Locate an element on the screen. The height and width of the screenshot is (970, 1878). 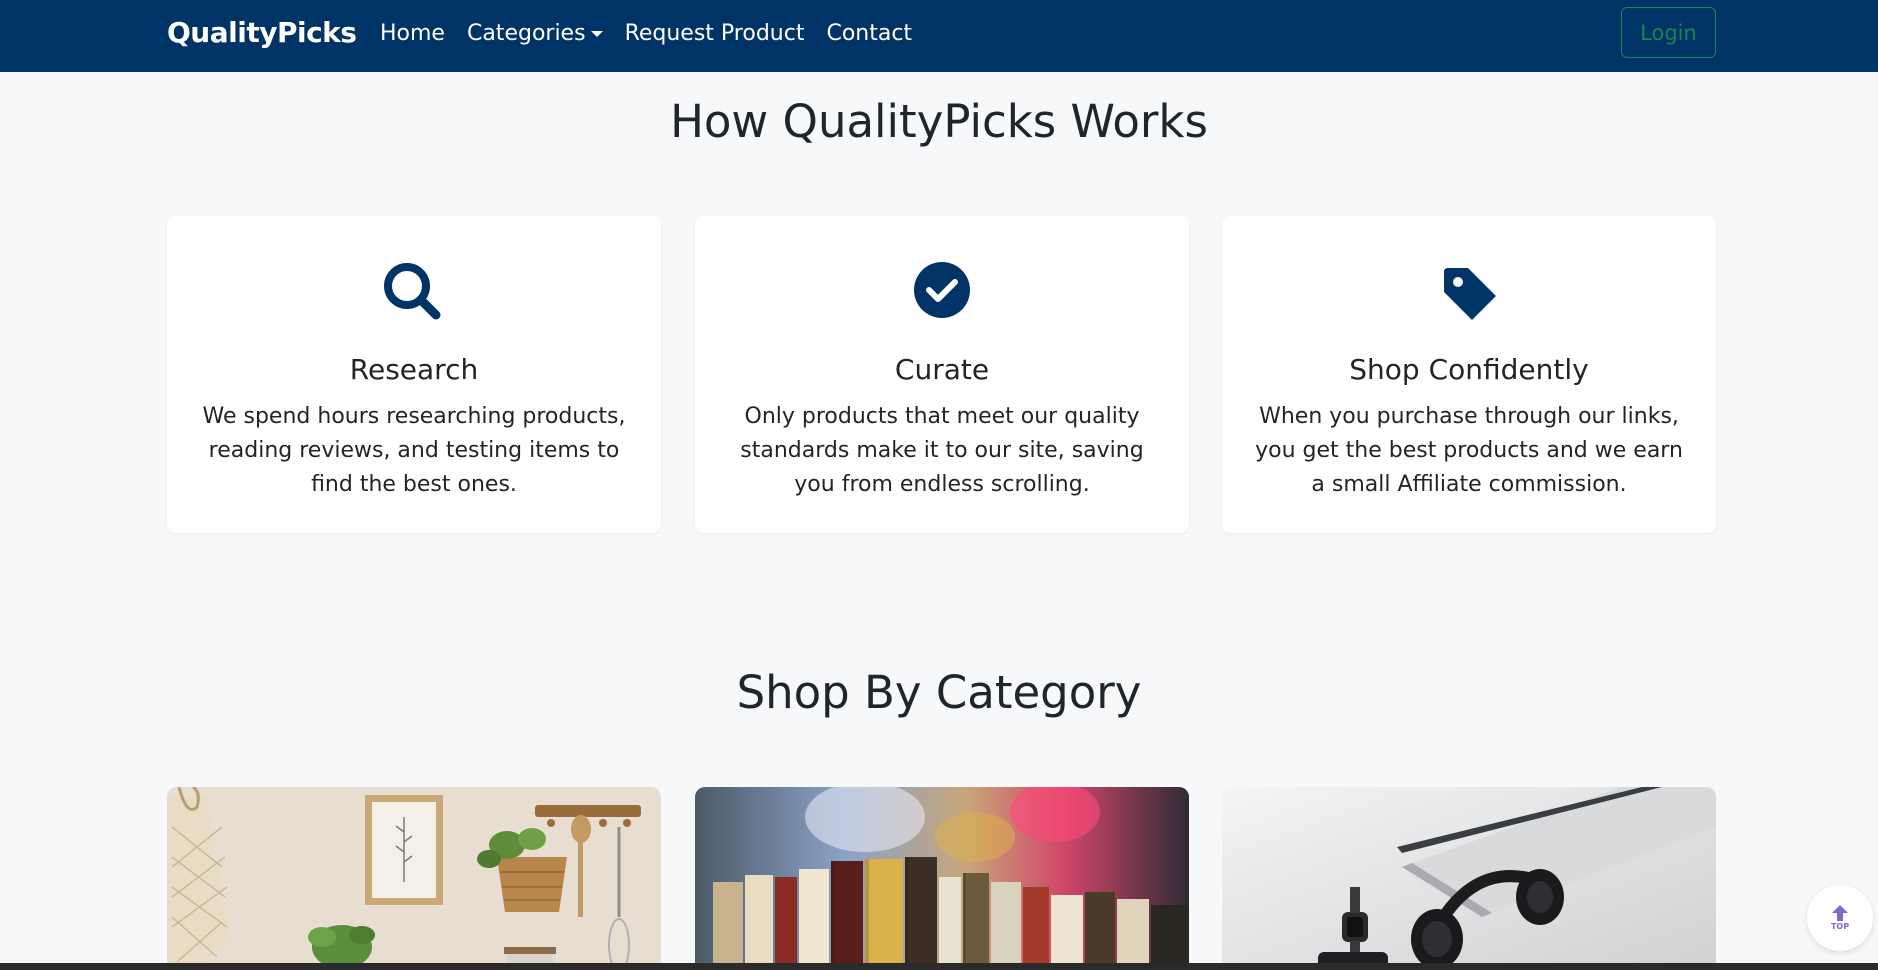
caret-down-icon is located at coordinates (596, 34).